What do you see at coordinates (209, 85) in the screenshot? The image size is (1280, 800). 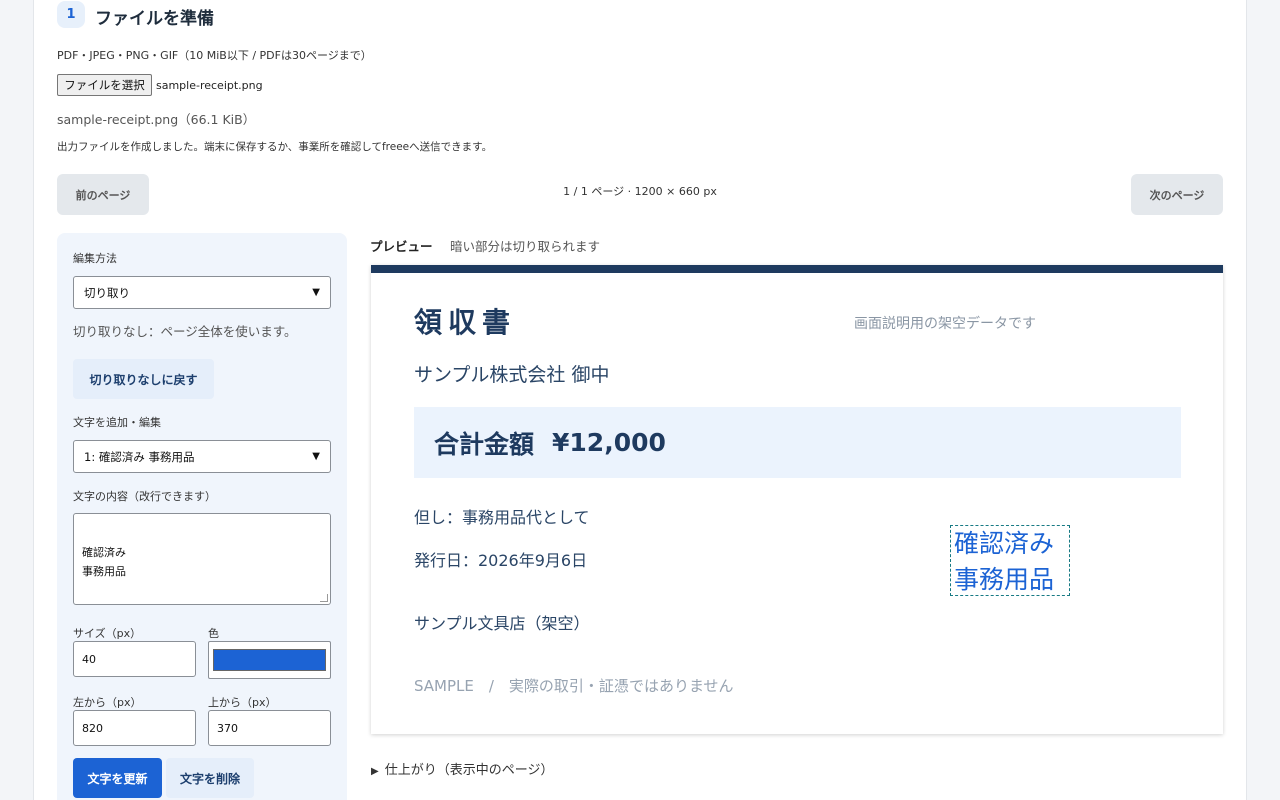 I see `chosen-file-name: sample-receipt.png` at bounding box center [209, 85].